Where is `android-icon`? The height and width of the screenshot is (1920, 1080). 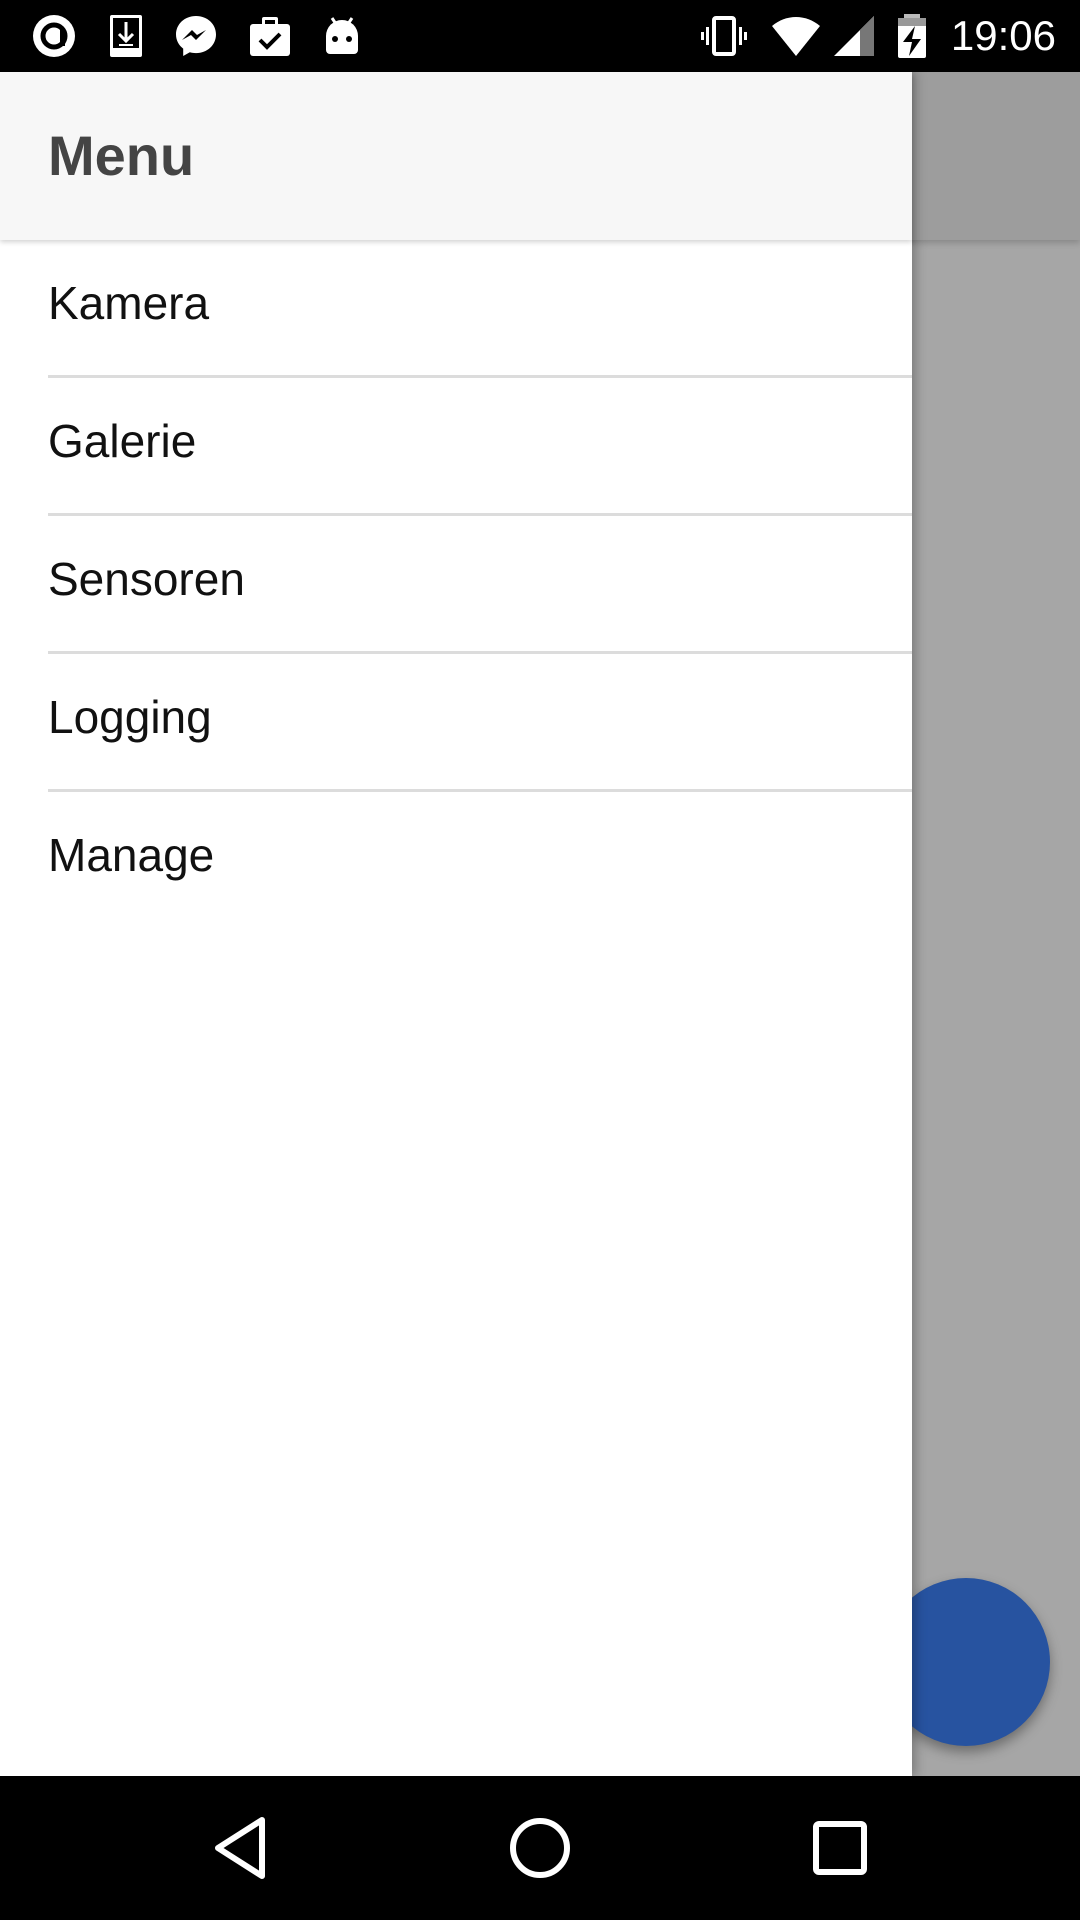
android-icon is located at coordinates (342, 36).